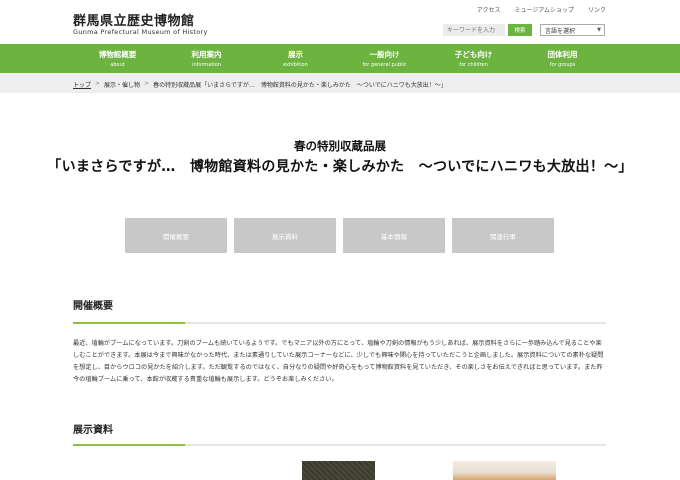 Image resolution: width=680 pixels, height=480 pixels. I want to click on nav-item-about: 博物館概要 about, so click(117, 58).